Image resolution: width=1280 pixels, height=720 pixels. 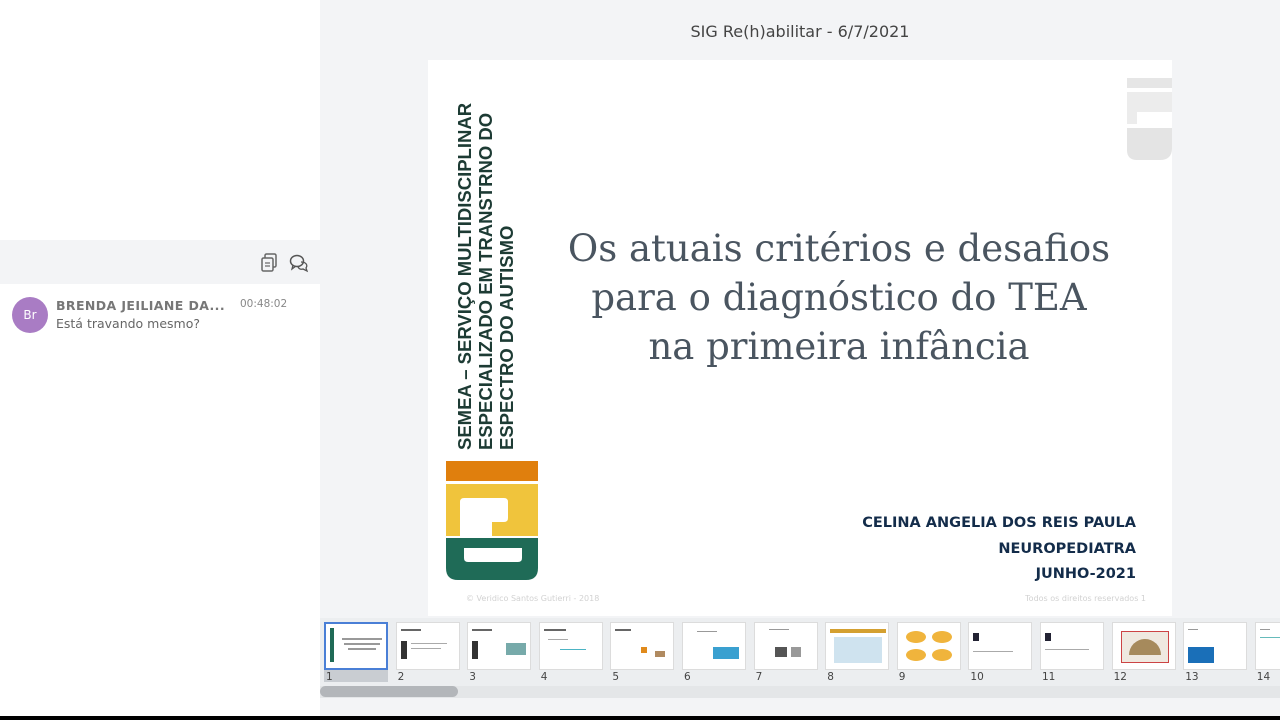 I want to click on presentation-title: SIG Re(h)abilitar - 6/7/2021, so click(x=800, y=31).